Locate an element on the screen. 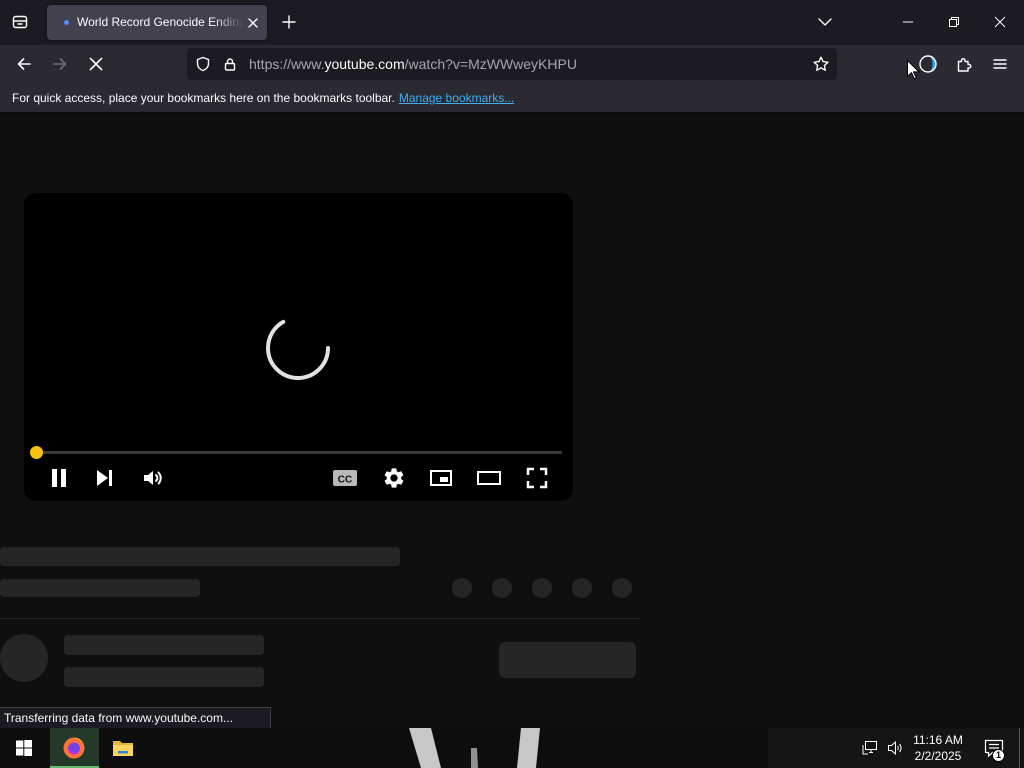 This screenshot has height=768, width=1024. clock-time: 11:16 AM is located at coordinates (938, 740).